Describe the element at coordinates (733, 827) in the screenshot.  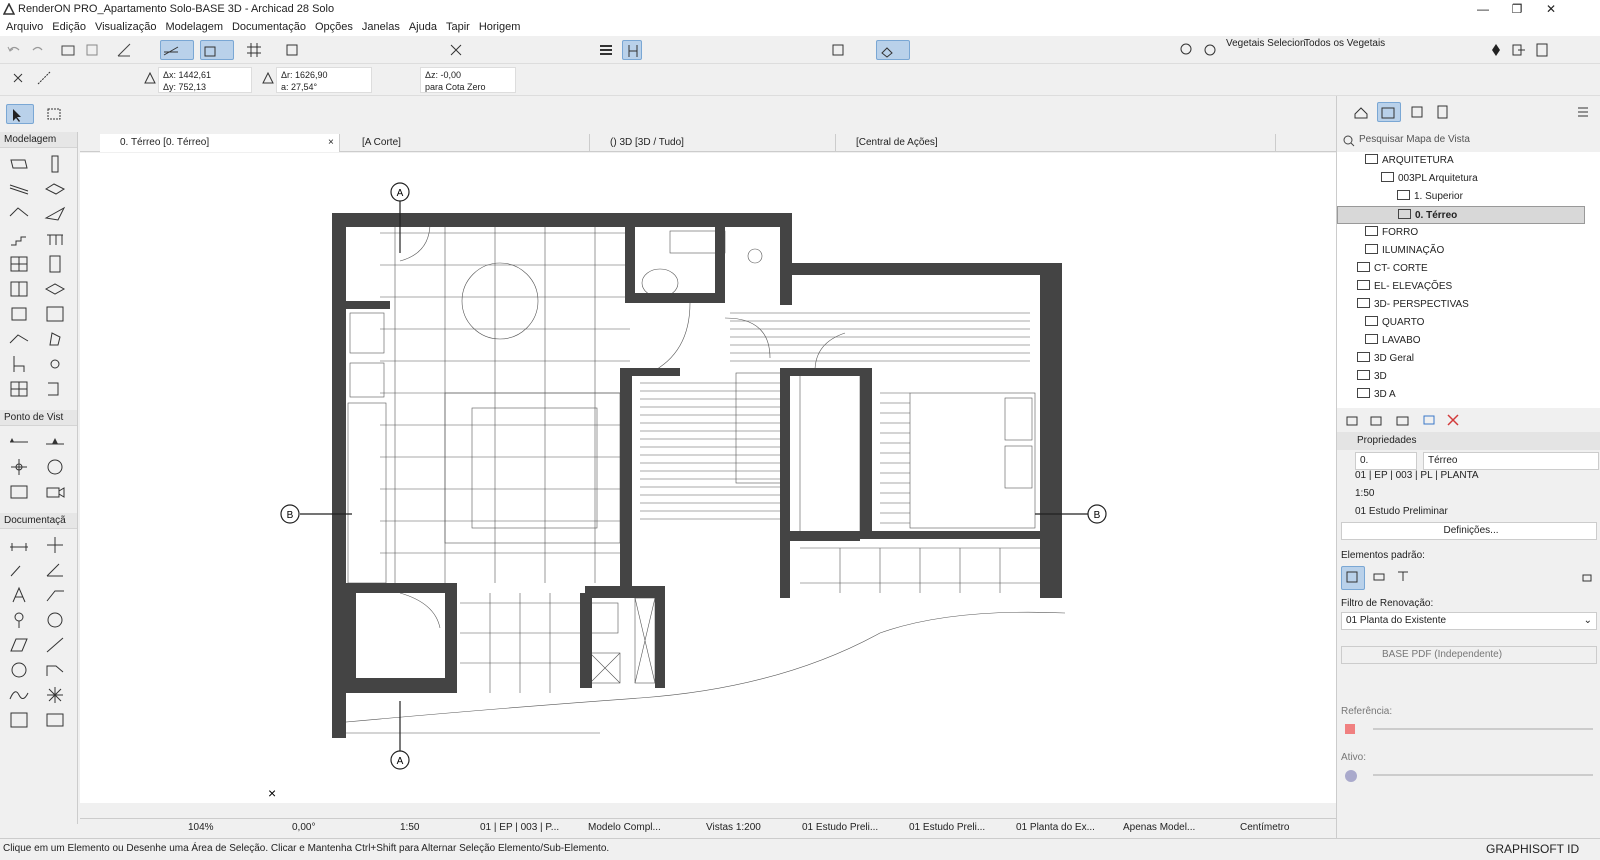
I see `pen-set-value: Vistas 1:200` at that location.